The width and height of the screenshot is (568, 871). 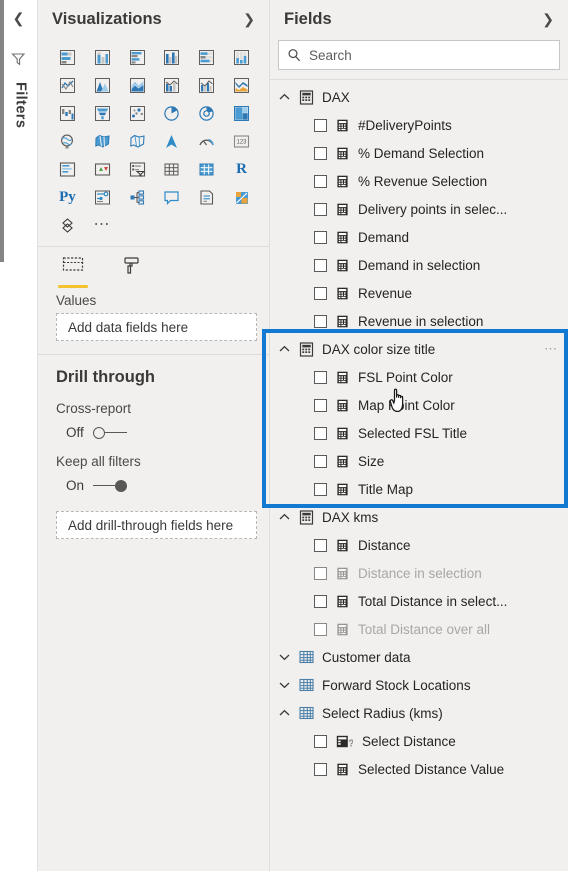 What do you see at coordinates (156, 525) in the screenshot?
I see `drill-through-dropzone: Add drill-through fields here` at bounding box center [156, 525].